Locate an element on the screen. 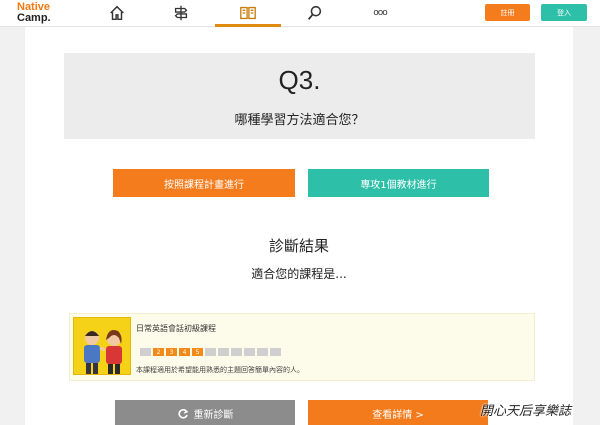 Image resolution: width=600 pixels, height=425 pixels. retry-label: 重新診斷 is located at coordinates (213, 415).